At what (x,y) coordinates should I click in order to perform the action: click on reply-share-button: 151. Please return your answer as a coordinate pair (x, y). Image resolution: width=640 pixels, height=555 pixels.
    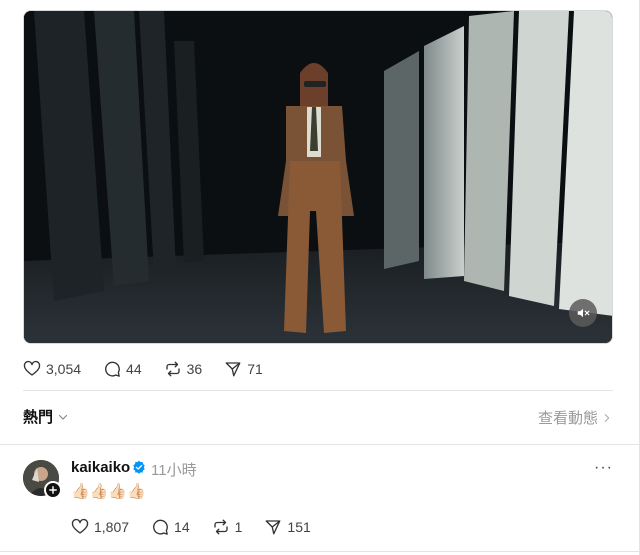
    Looking at the image, I should click on (287, 527).